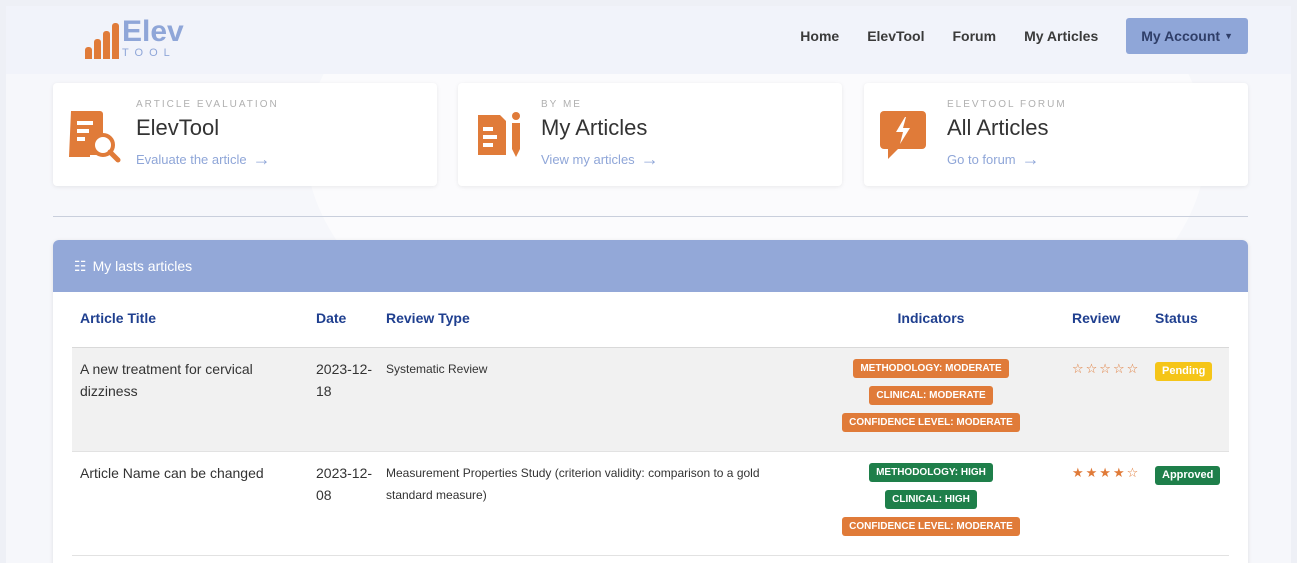 This screenshot has height=563, width=1297. I want to click on col-status: Status, so click(1188, 318).